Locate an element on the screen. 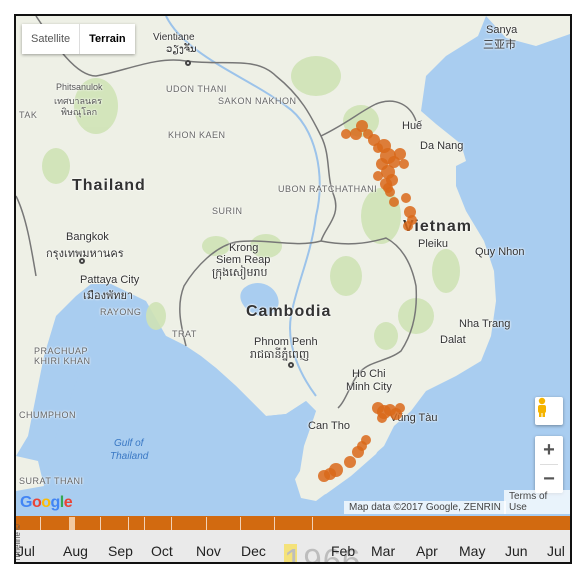  timeline-event-bar is located at coordinates (293, 523).